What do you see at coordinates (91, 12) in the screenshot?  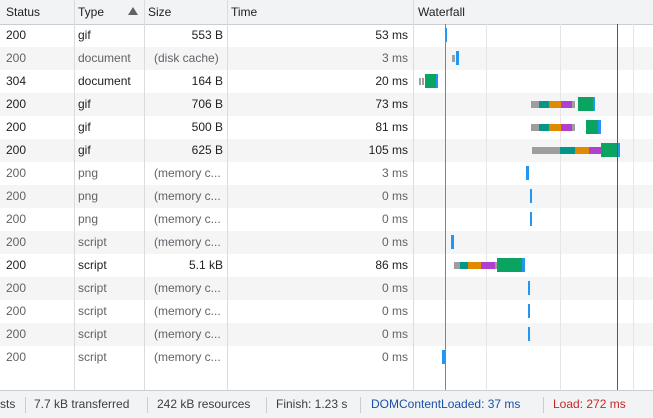 I see `column-header-type-label: Type` at bounding box center [91, 12].